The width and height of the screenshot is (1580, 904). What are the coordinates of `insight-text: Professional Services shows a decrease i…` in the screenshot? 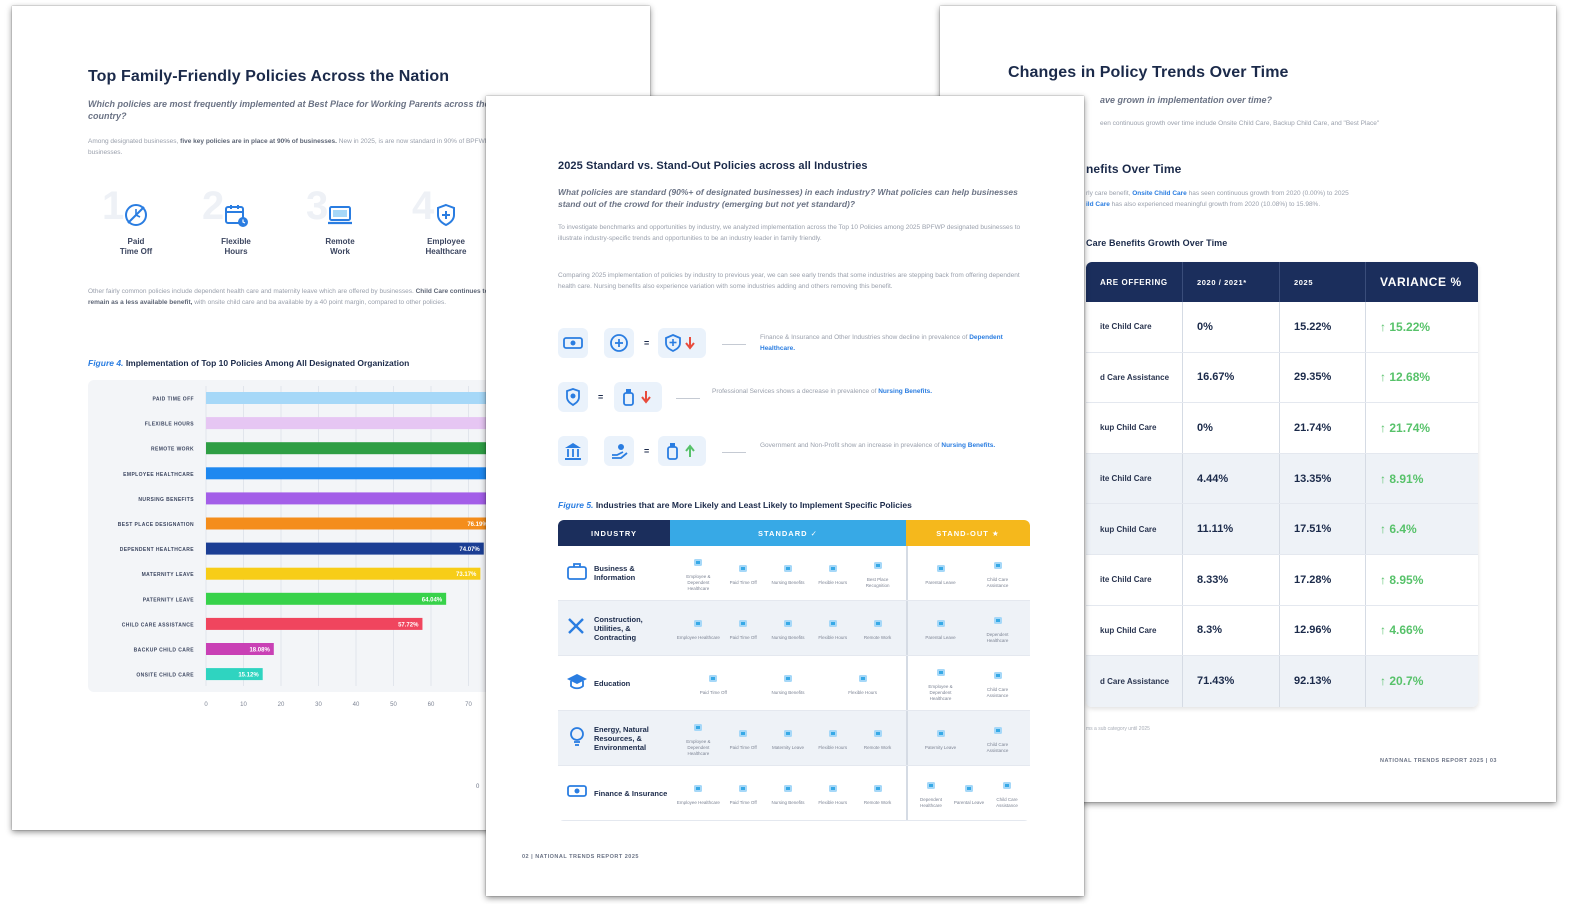 It's located at (822, 391).